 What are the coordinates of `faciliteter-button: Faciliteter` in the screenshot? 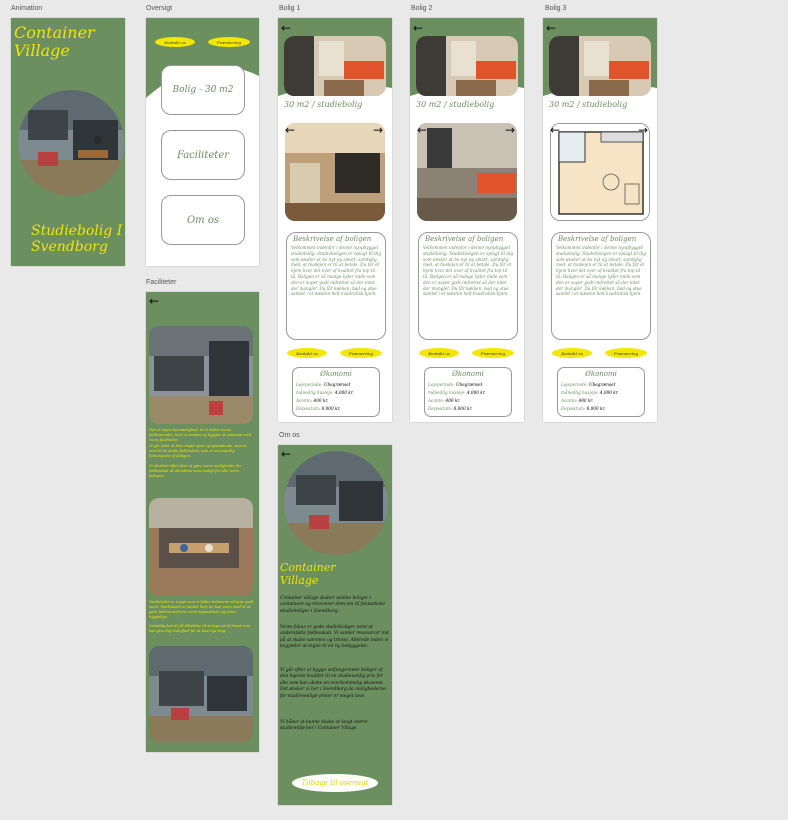 It's located at (203, 155).